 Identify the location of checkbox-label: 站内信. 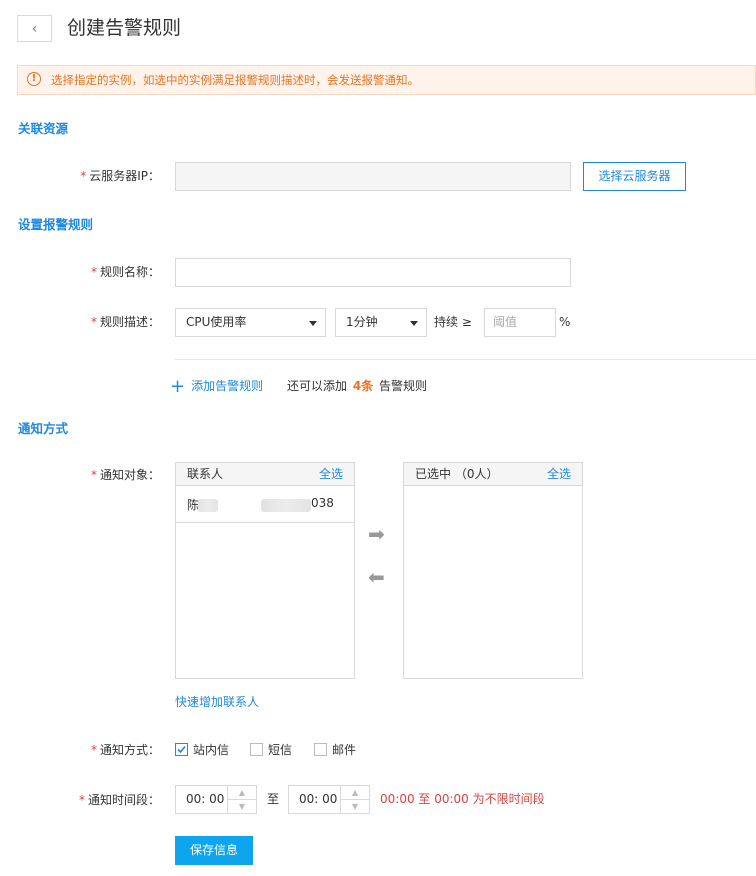
(211, 750).